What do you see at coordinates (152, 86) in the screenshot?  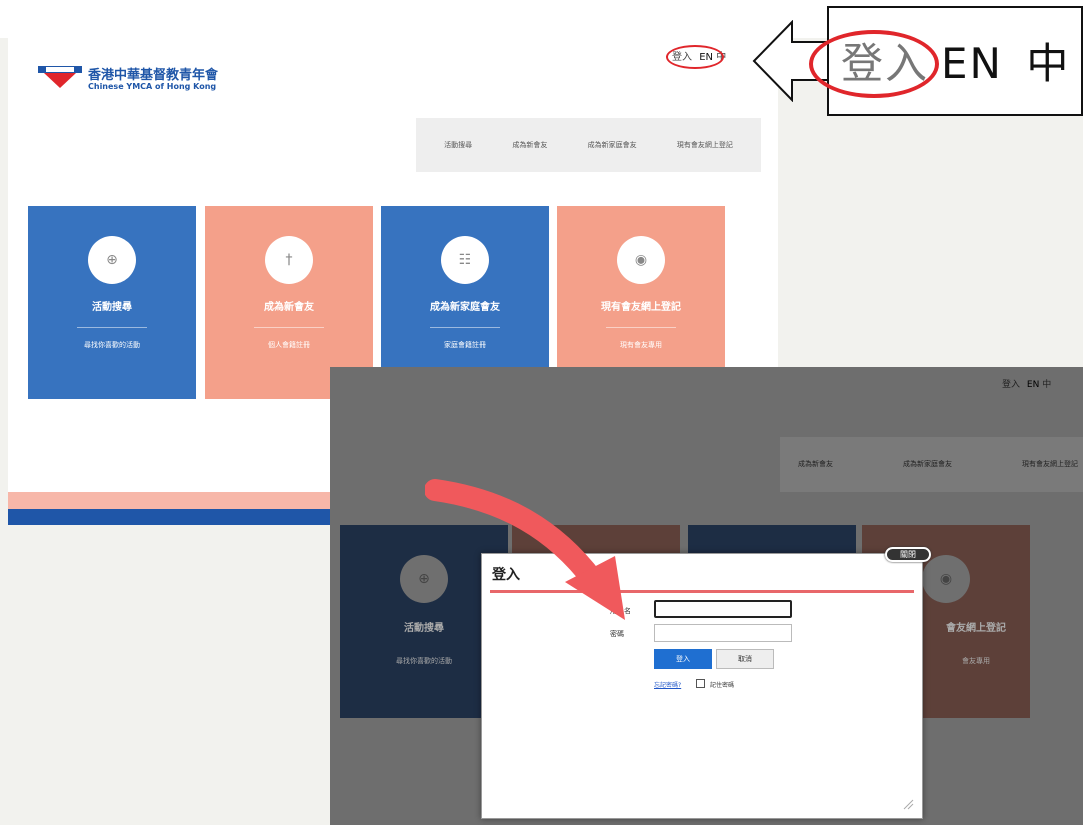 I see `logo-text-en: Chinese YMCA of Hong Kong` at bounding box center [152, 86].